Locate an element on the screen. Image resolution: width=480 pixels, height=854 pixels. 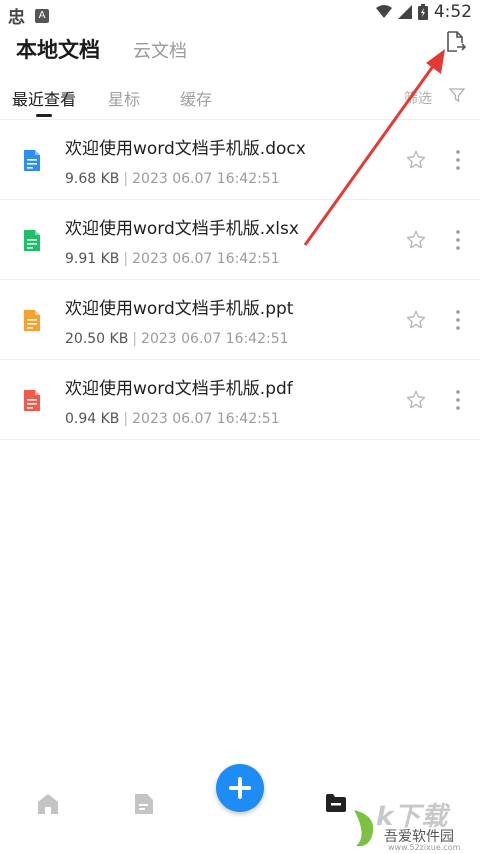
notification-icon: A is located at coordinates (42, 15).